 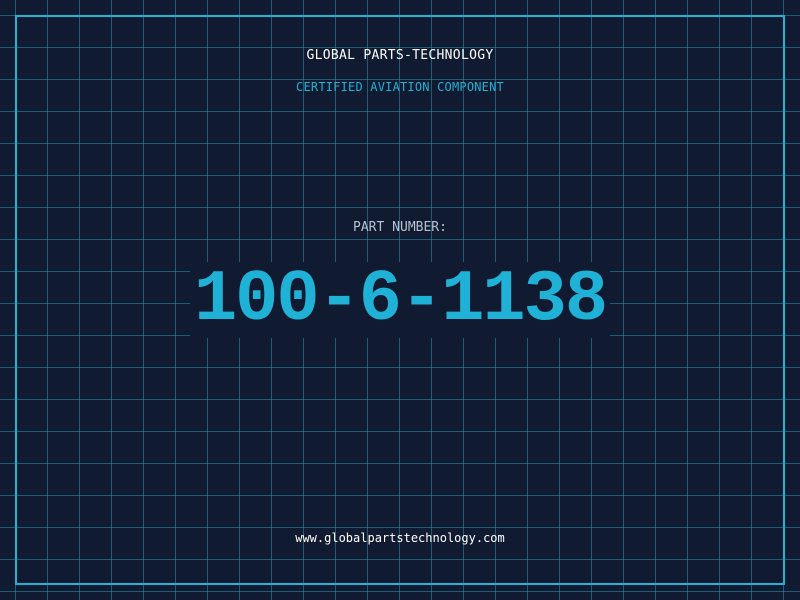 What do you see at coordinates (400, 538) in the screenshot?
I see `website-url: www.globalpartstechnology.com` at bounding box center [400, 538].